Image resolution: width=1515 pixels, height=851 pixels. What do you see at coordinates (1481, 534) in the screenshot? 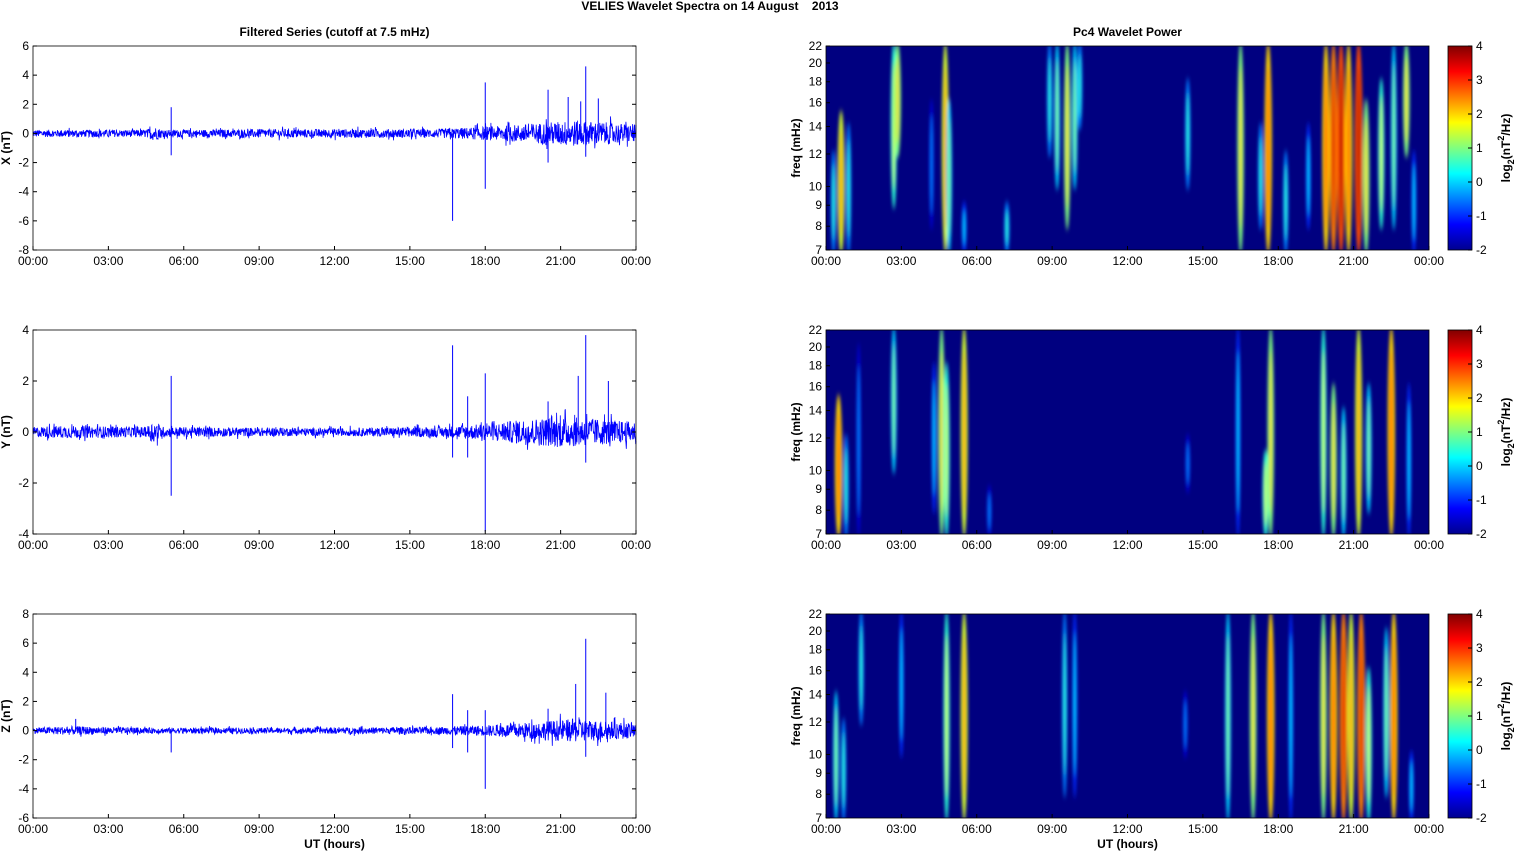
I see `colorbar-tick-label: -2` at bounding box center [1481, 534].